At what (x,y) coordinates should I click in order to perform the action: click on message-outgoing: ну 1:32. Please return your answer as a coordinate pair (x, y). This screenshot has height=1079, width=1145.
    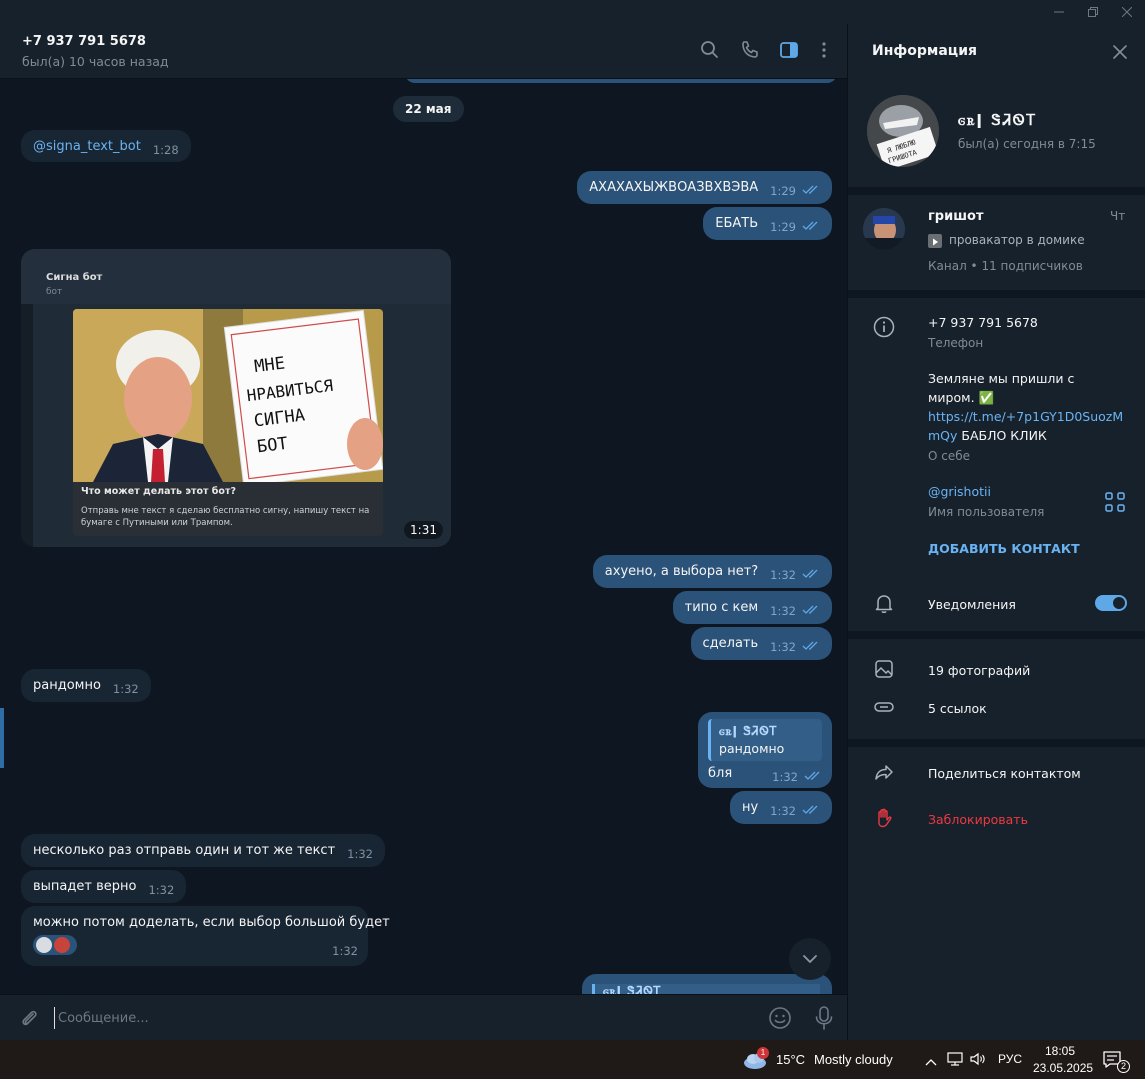
    Looking at the image, I should click on (780, 807).